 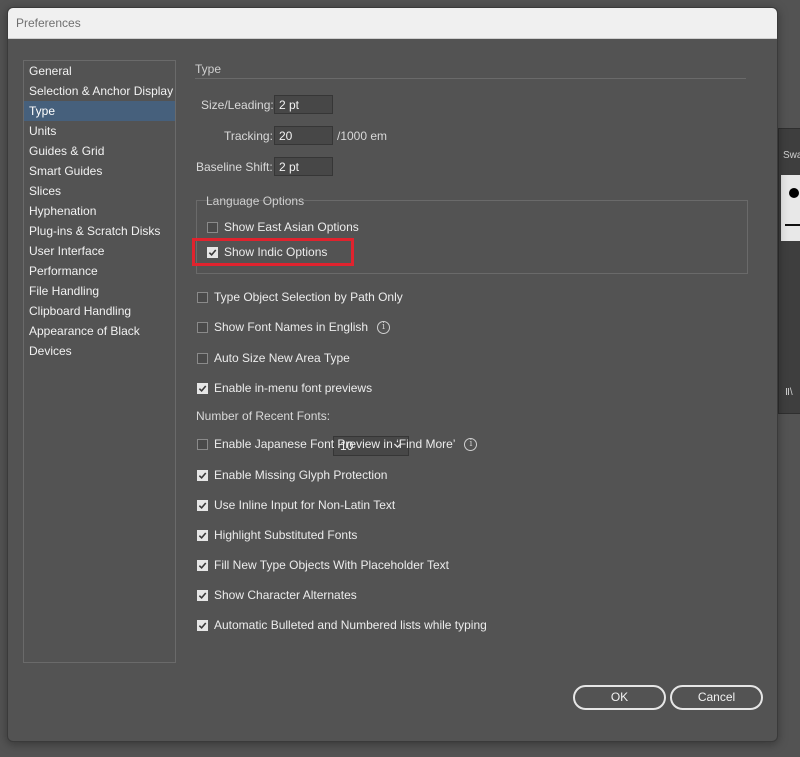 What do you see at coordinates (301, 475) in the screenshot?
I see `missing-glyph-label: Enable Missing Glyph Protection` at bounding box center [301, 475].